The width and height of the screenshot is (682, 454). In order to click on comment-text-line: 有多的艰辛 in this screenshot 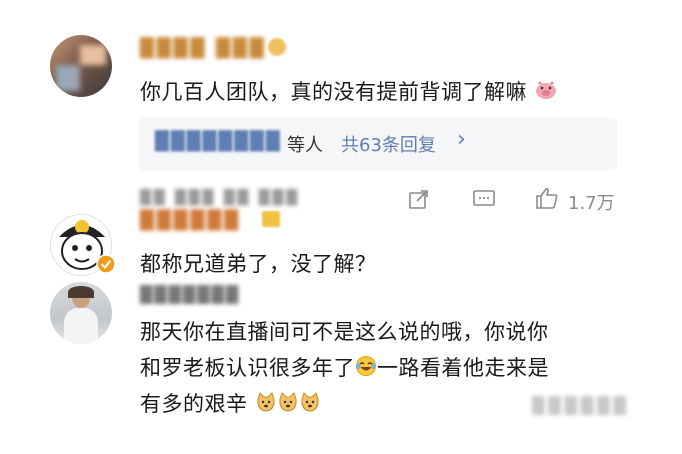, I will do `click(230, 403)`.